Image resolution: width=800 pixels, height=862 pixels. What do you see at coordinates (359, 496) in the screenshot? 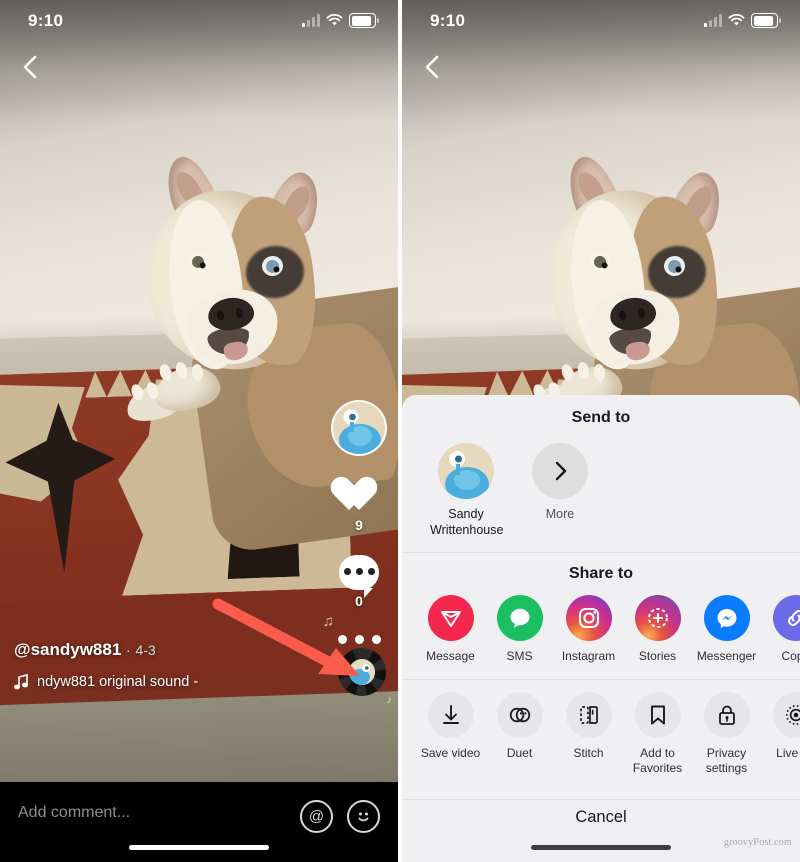
I see `heart-icon` at bounding box center [359, 496].